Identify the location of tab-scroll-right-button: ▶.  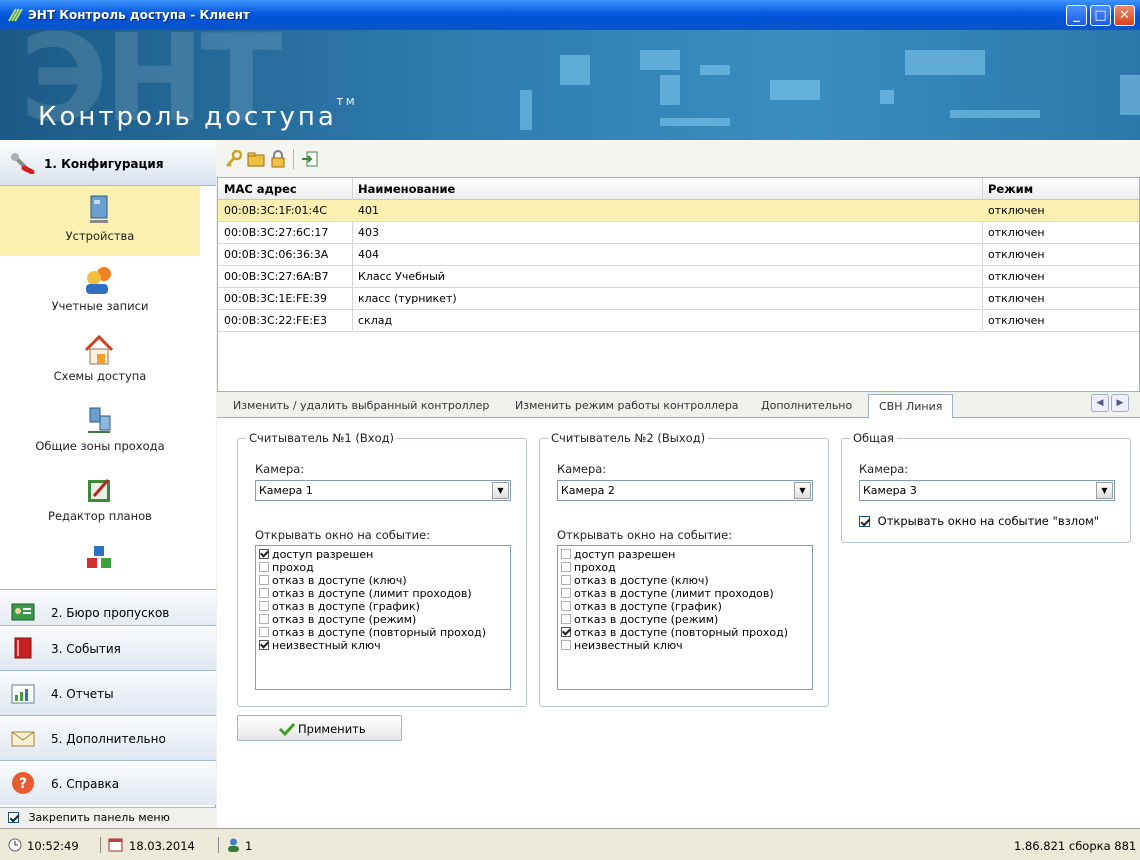
(1120, 403).